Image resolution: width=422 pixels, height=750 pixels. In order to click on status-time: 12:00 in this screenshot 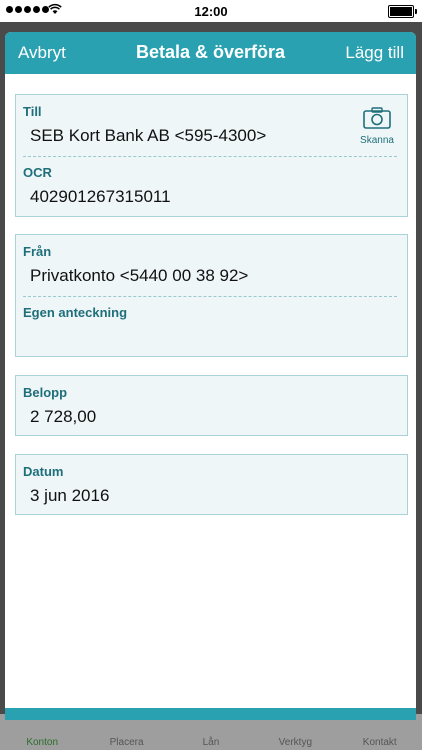, I will do `click(211, 11)`.